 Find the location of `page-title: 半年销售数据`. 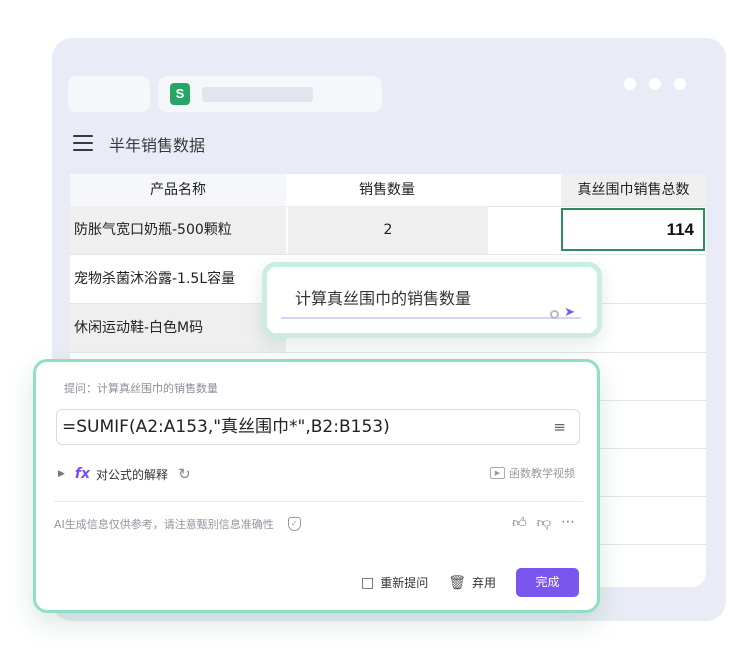

page-title: 半年销售数据 is located at coordinates (157, 145).